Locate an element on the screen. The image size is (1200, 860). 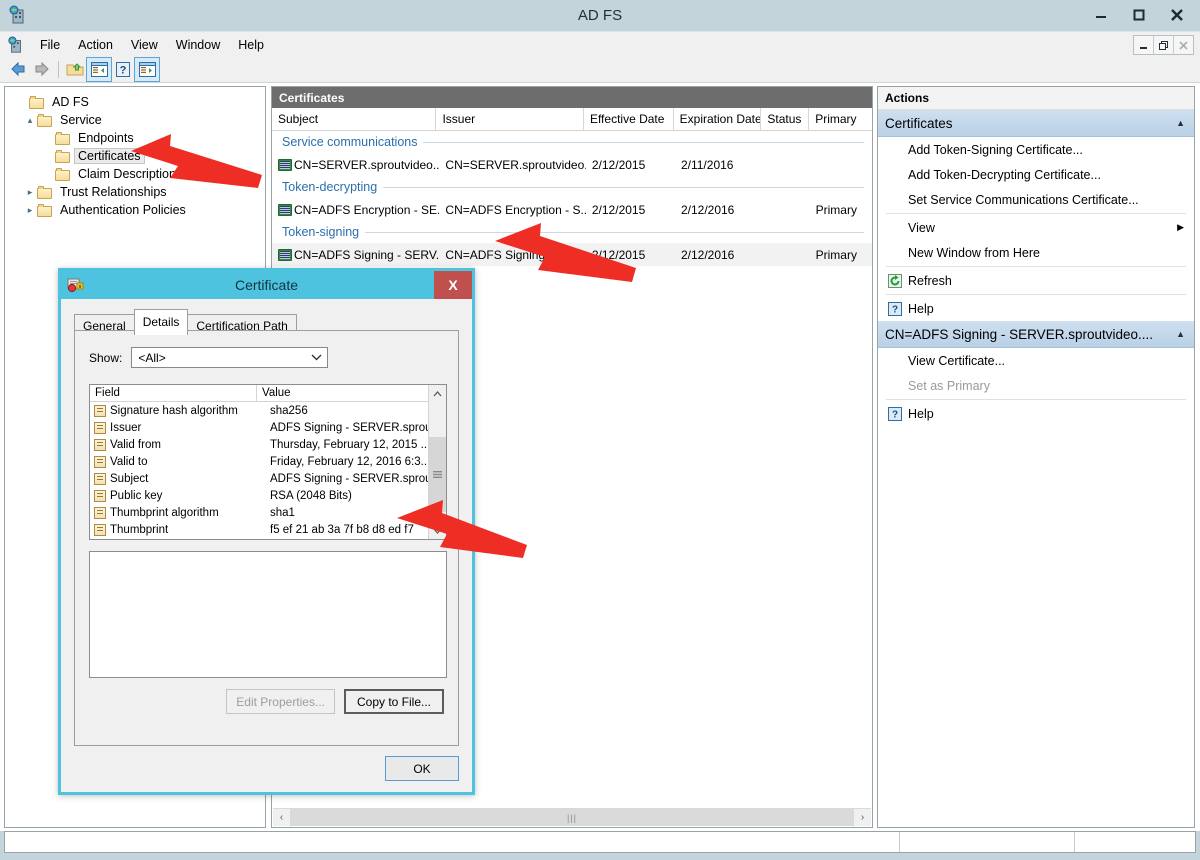
minimize-button is located at coordinates (1101, 15).